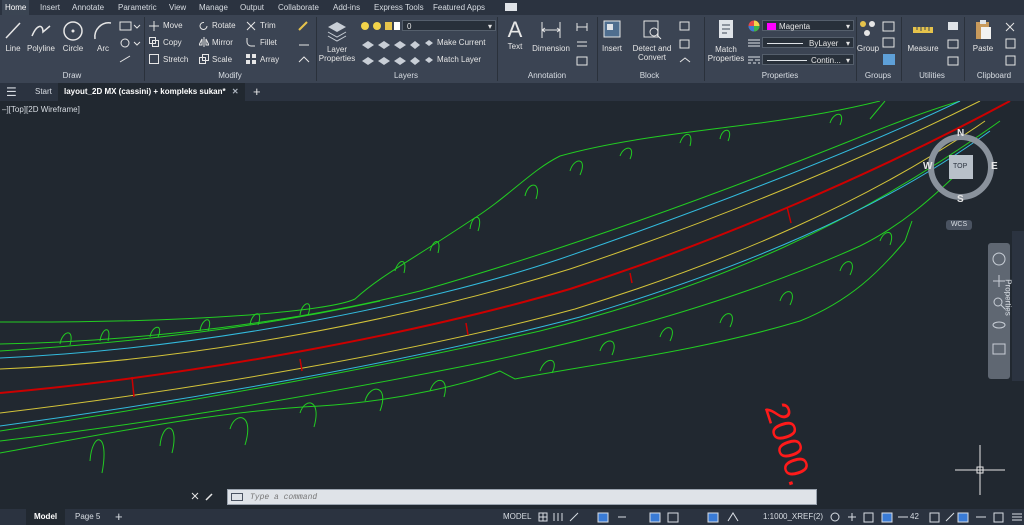 The height and width of the screenshot is (525, 1024). What do you see at coordinates (250, 42) in the screenshot?
I see `fillet-icon` at bounding box center [250, 42].